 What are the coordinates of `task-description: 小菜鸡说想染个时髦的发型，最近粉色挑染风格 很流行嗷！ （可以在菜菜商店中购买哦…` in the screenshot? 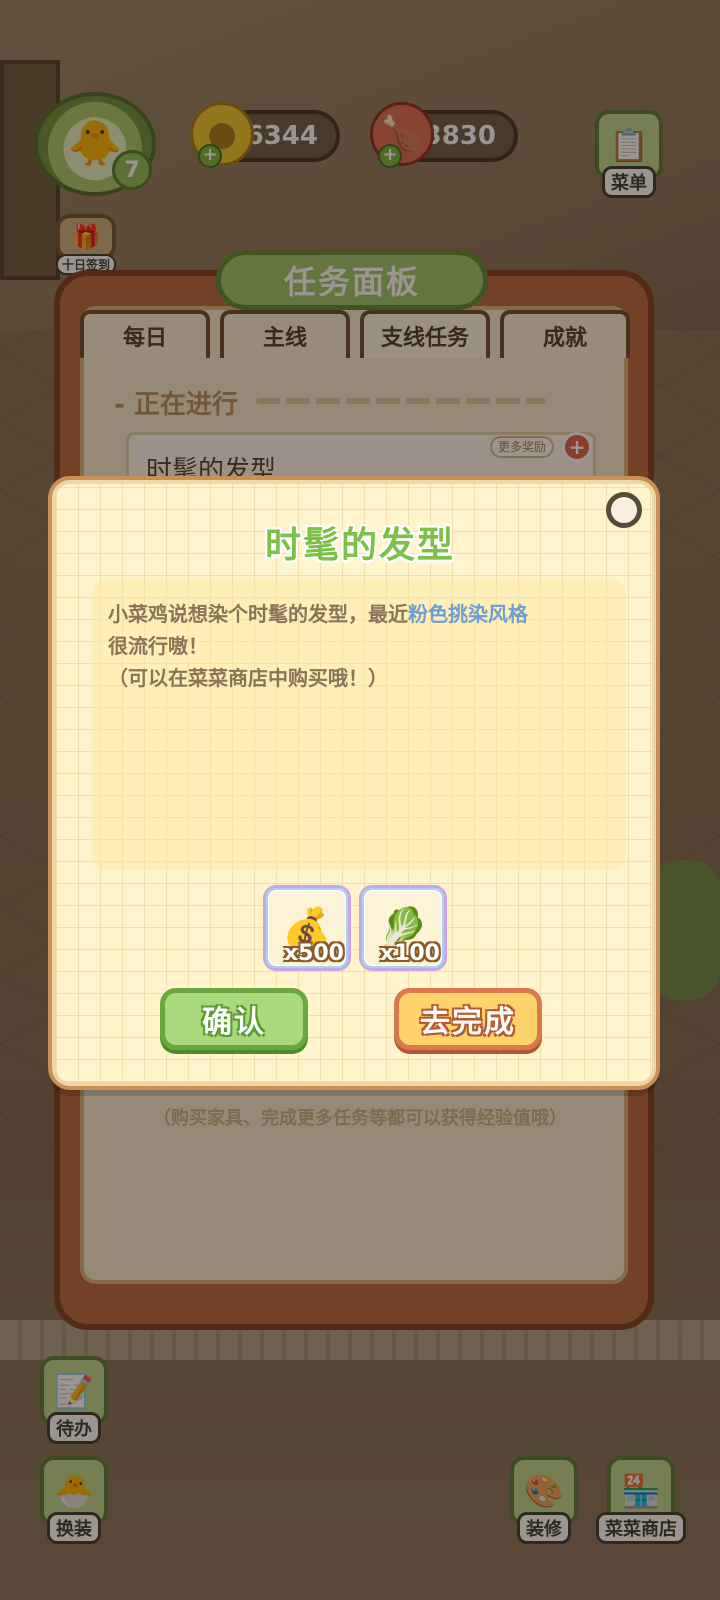 It's located at (359, 725).